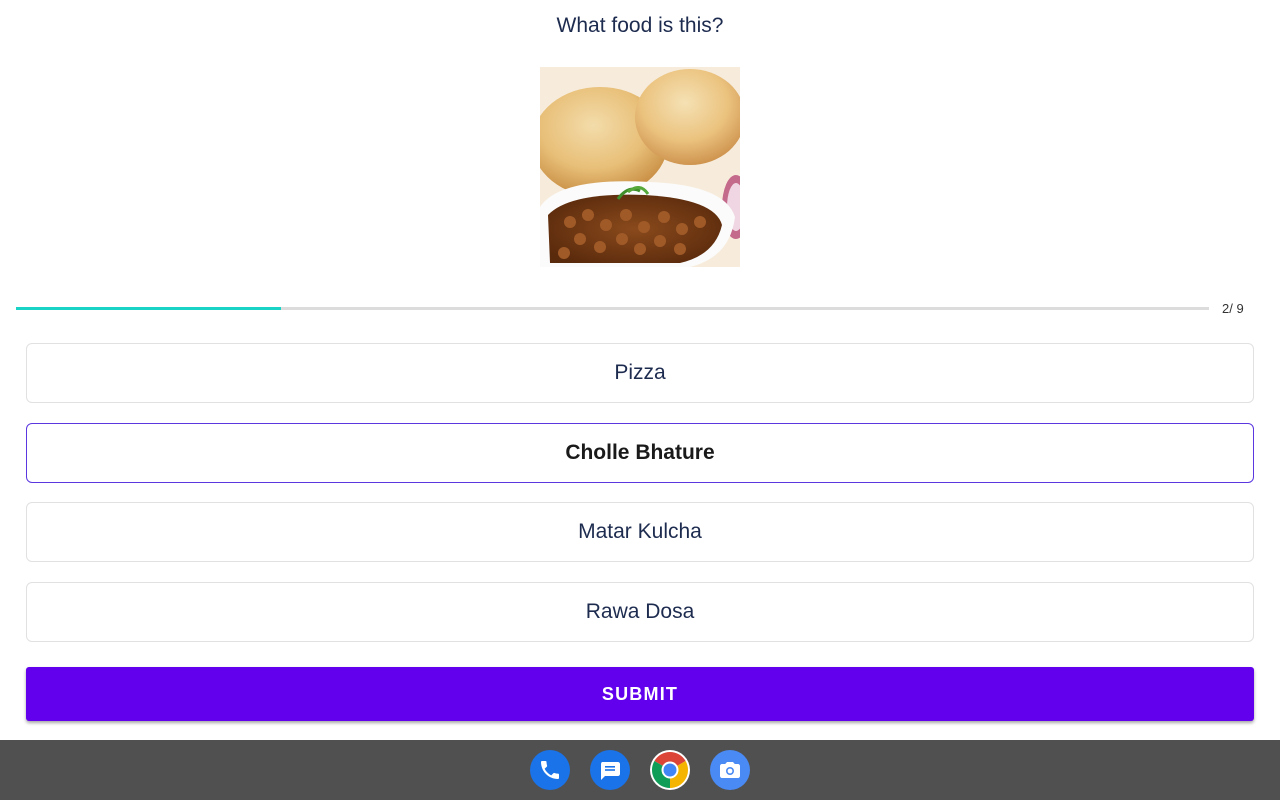 The image size is (1280, 800). What do you see at coordinates (670, 770) in the screenshot?
I see `chrome-icon` at bounding box center [670, 770].